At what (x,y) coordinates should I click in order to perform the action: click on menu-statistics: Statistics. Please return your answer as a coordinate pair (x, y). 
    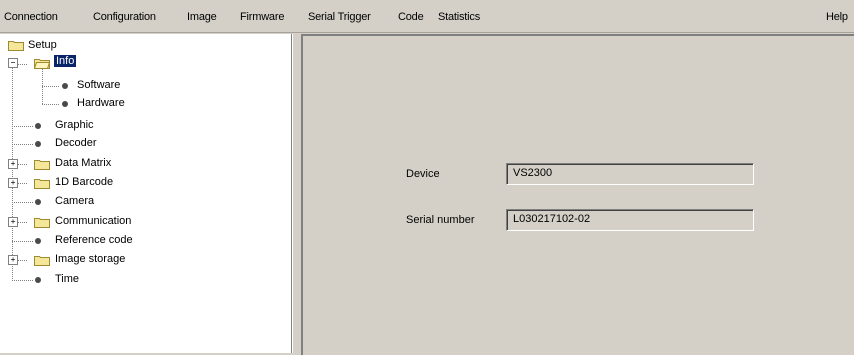
    Looking at the image, I should click on (459, 17).